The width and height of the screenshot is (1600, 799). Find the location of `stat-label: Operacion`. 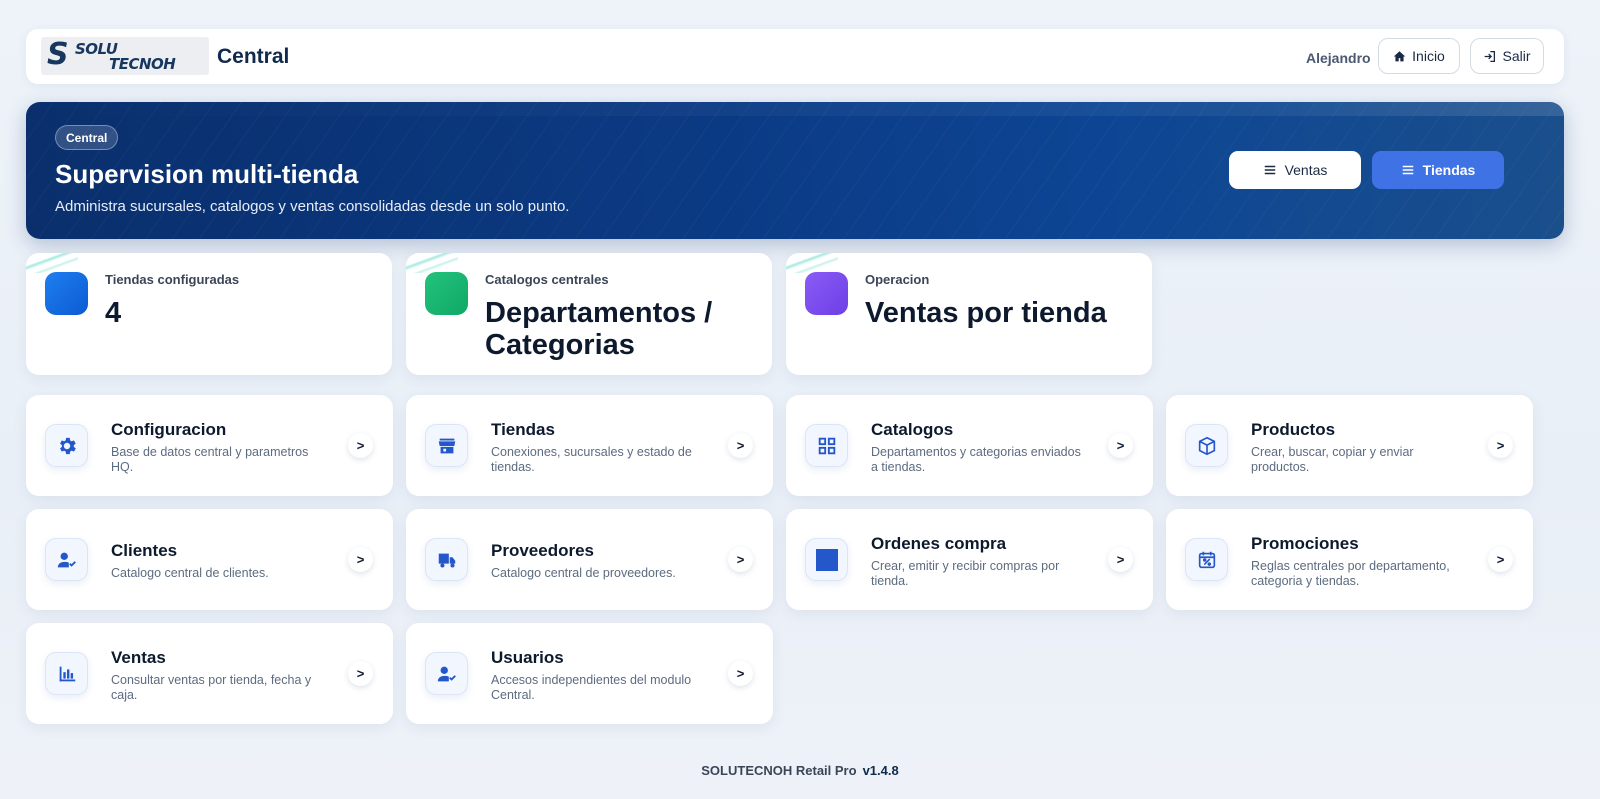

stat-label: Operacion is located at coordinates (897, 279).